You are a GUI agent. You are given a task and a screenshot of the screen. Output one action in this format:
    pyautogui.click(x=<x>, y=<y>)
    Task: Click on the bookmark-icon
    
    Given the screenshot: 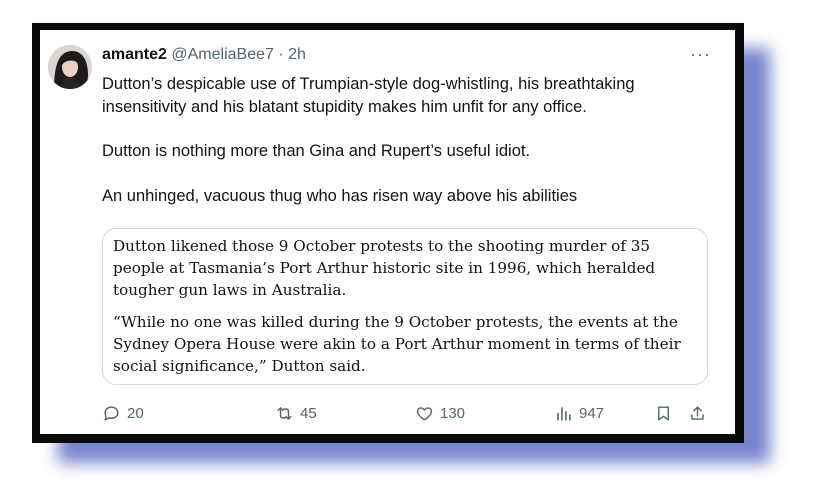 What is the action you would take?
    pyautogui.click(x=663, y=413)
    